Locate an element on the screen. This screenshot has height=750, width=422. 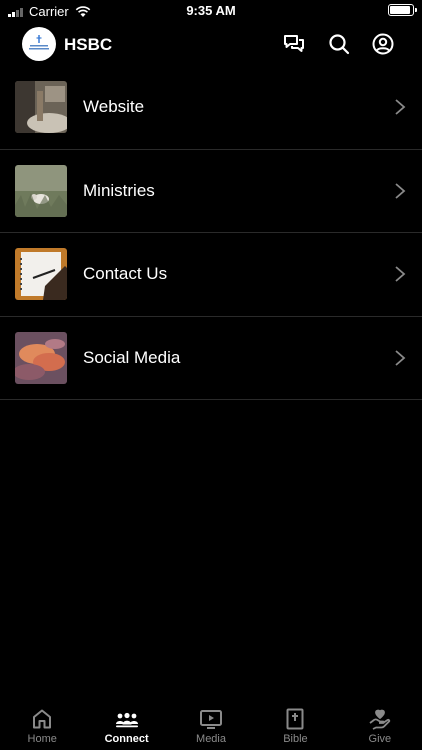
status-bar: Carrier 9:35 AM is located at coordinates (211, 11).